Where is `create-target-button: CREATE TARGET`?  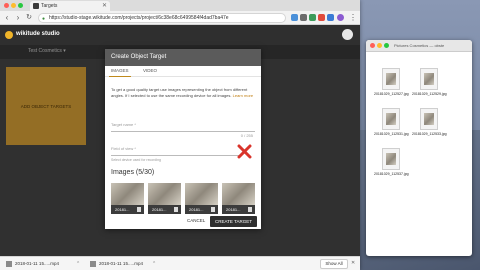 create-target-button: CREATE TARGET is located at coordinates (233, 221).